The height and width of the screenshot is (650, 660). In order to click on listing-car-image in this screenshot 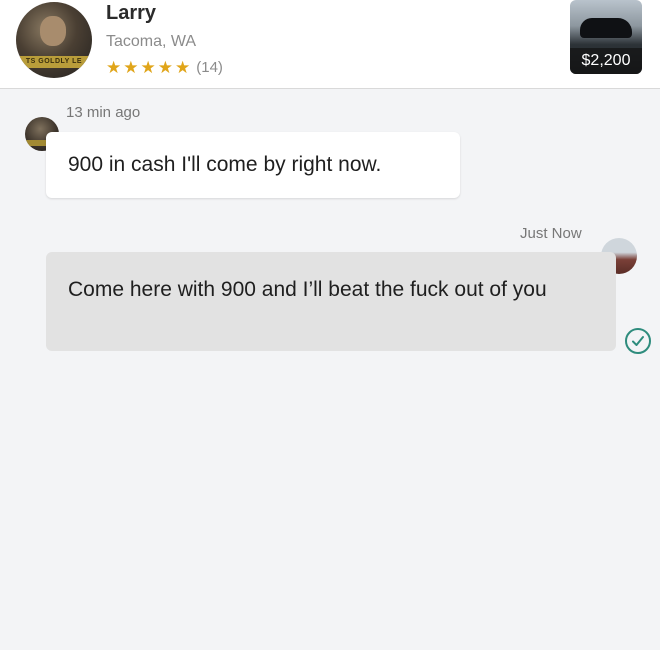, I will do `click(606, 28)`.